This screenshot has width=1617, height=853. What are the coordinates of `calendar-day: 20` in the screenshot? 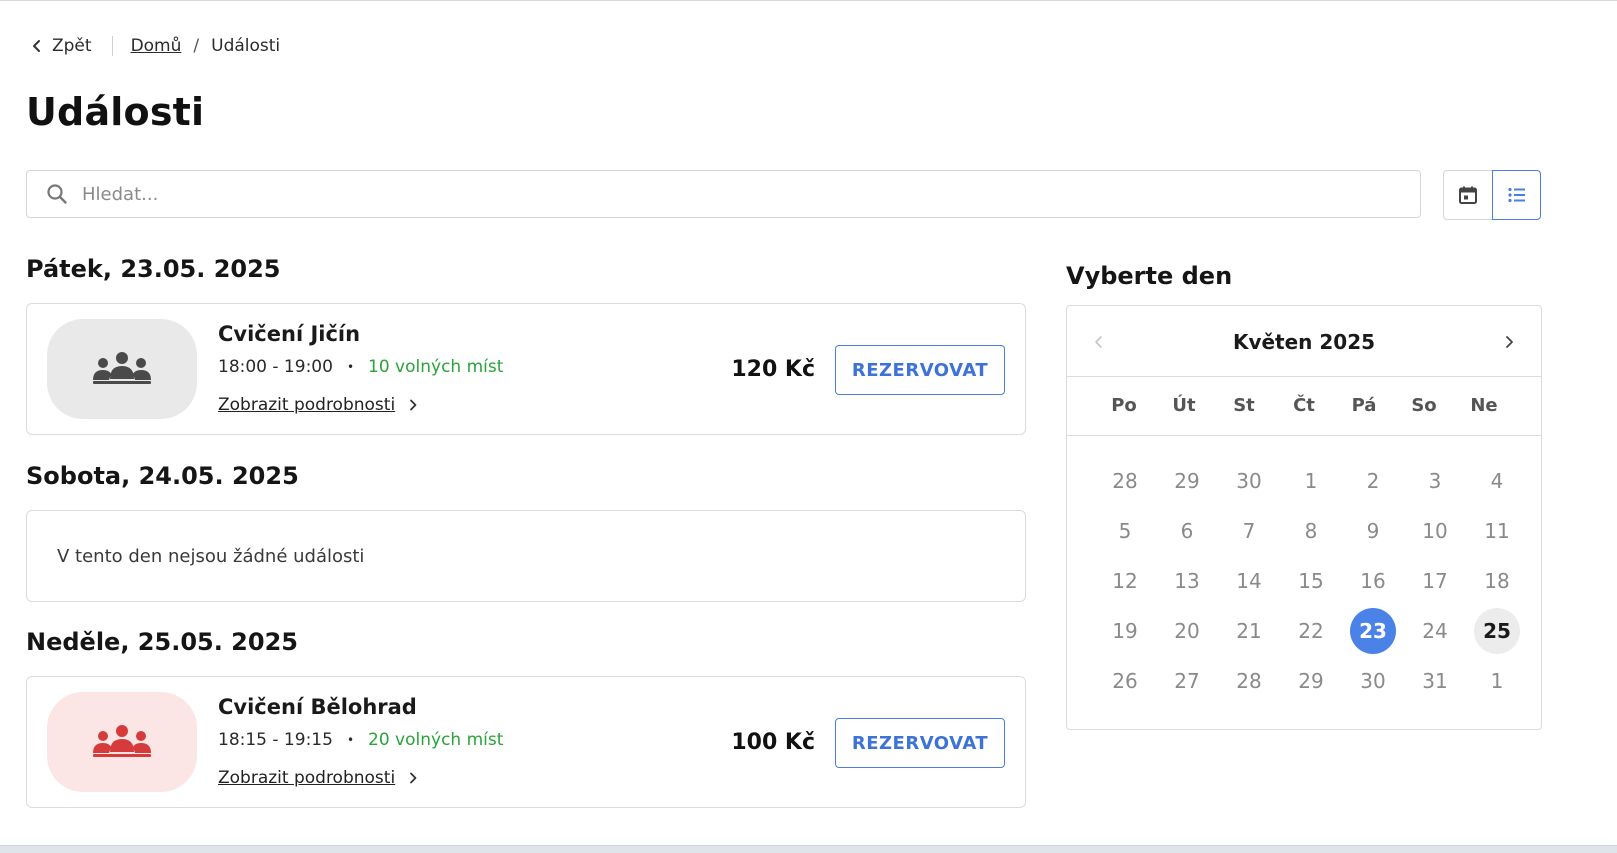 It's located at (1187, 631).